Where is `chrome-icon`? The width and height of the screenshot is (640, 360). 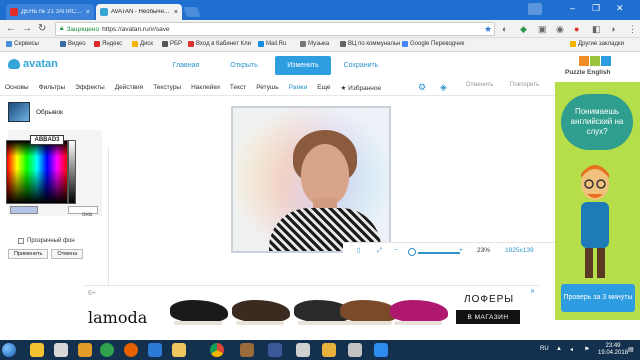 chrome-icon is located at coordinates (217, 350).